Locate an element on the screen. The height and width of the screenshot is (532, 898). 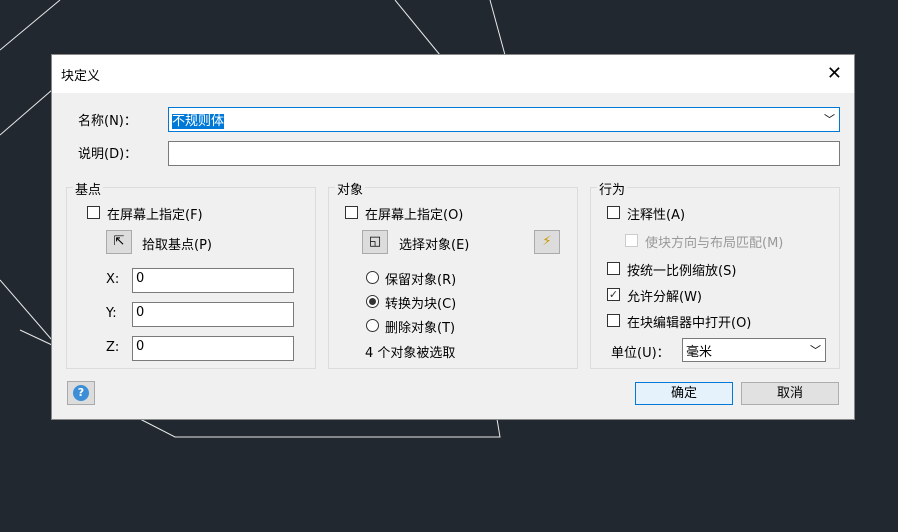
objects-specify-checkbox is located at coordinates (351, 212).